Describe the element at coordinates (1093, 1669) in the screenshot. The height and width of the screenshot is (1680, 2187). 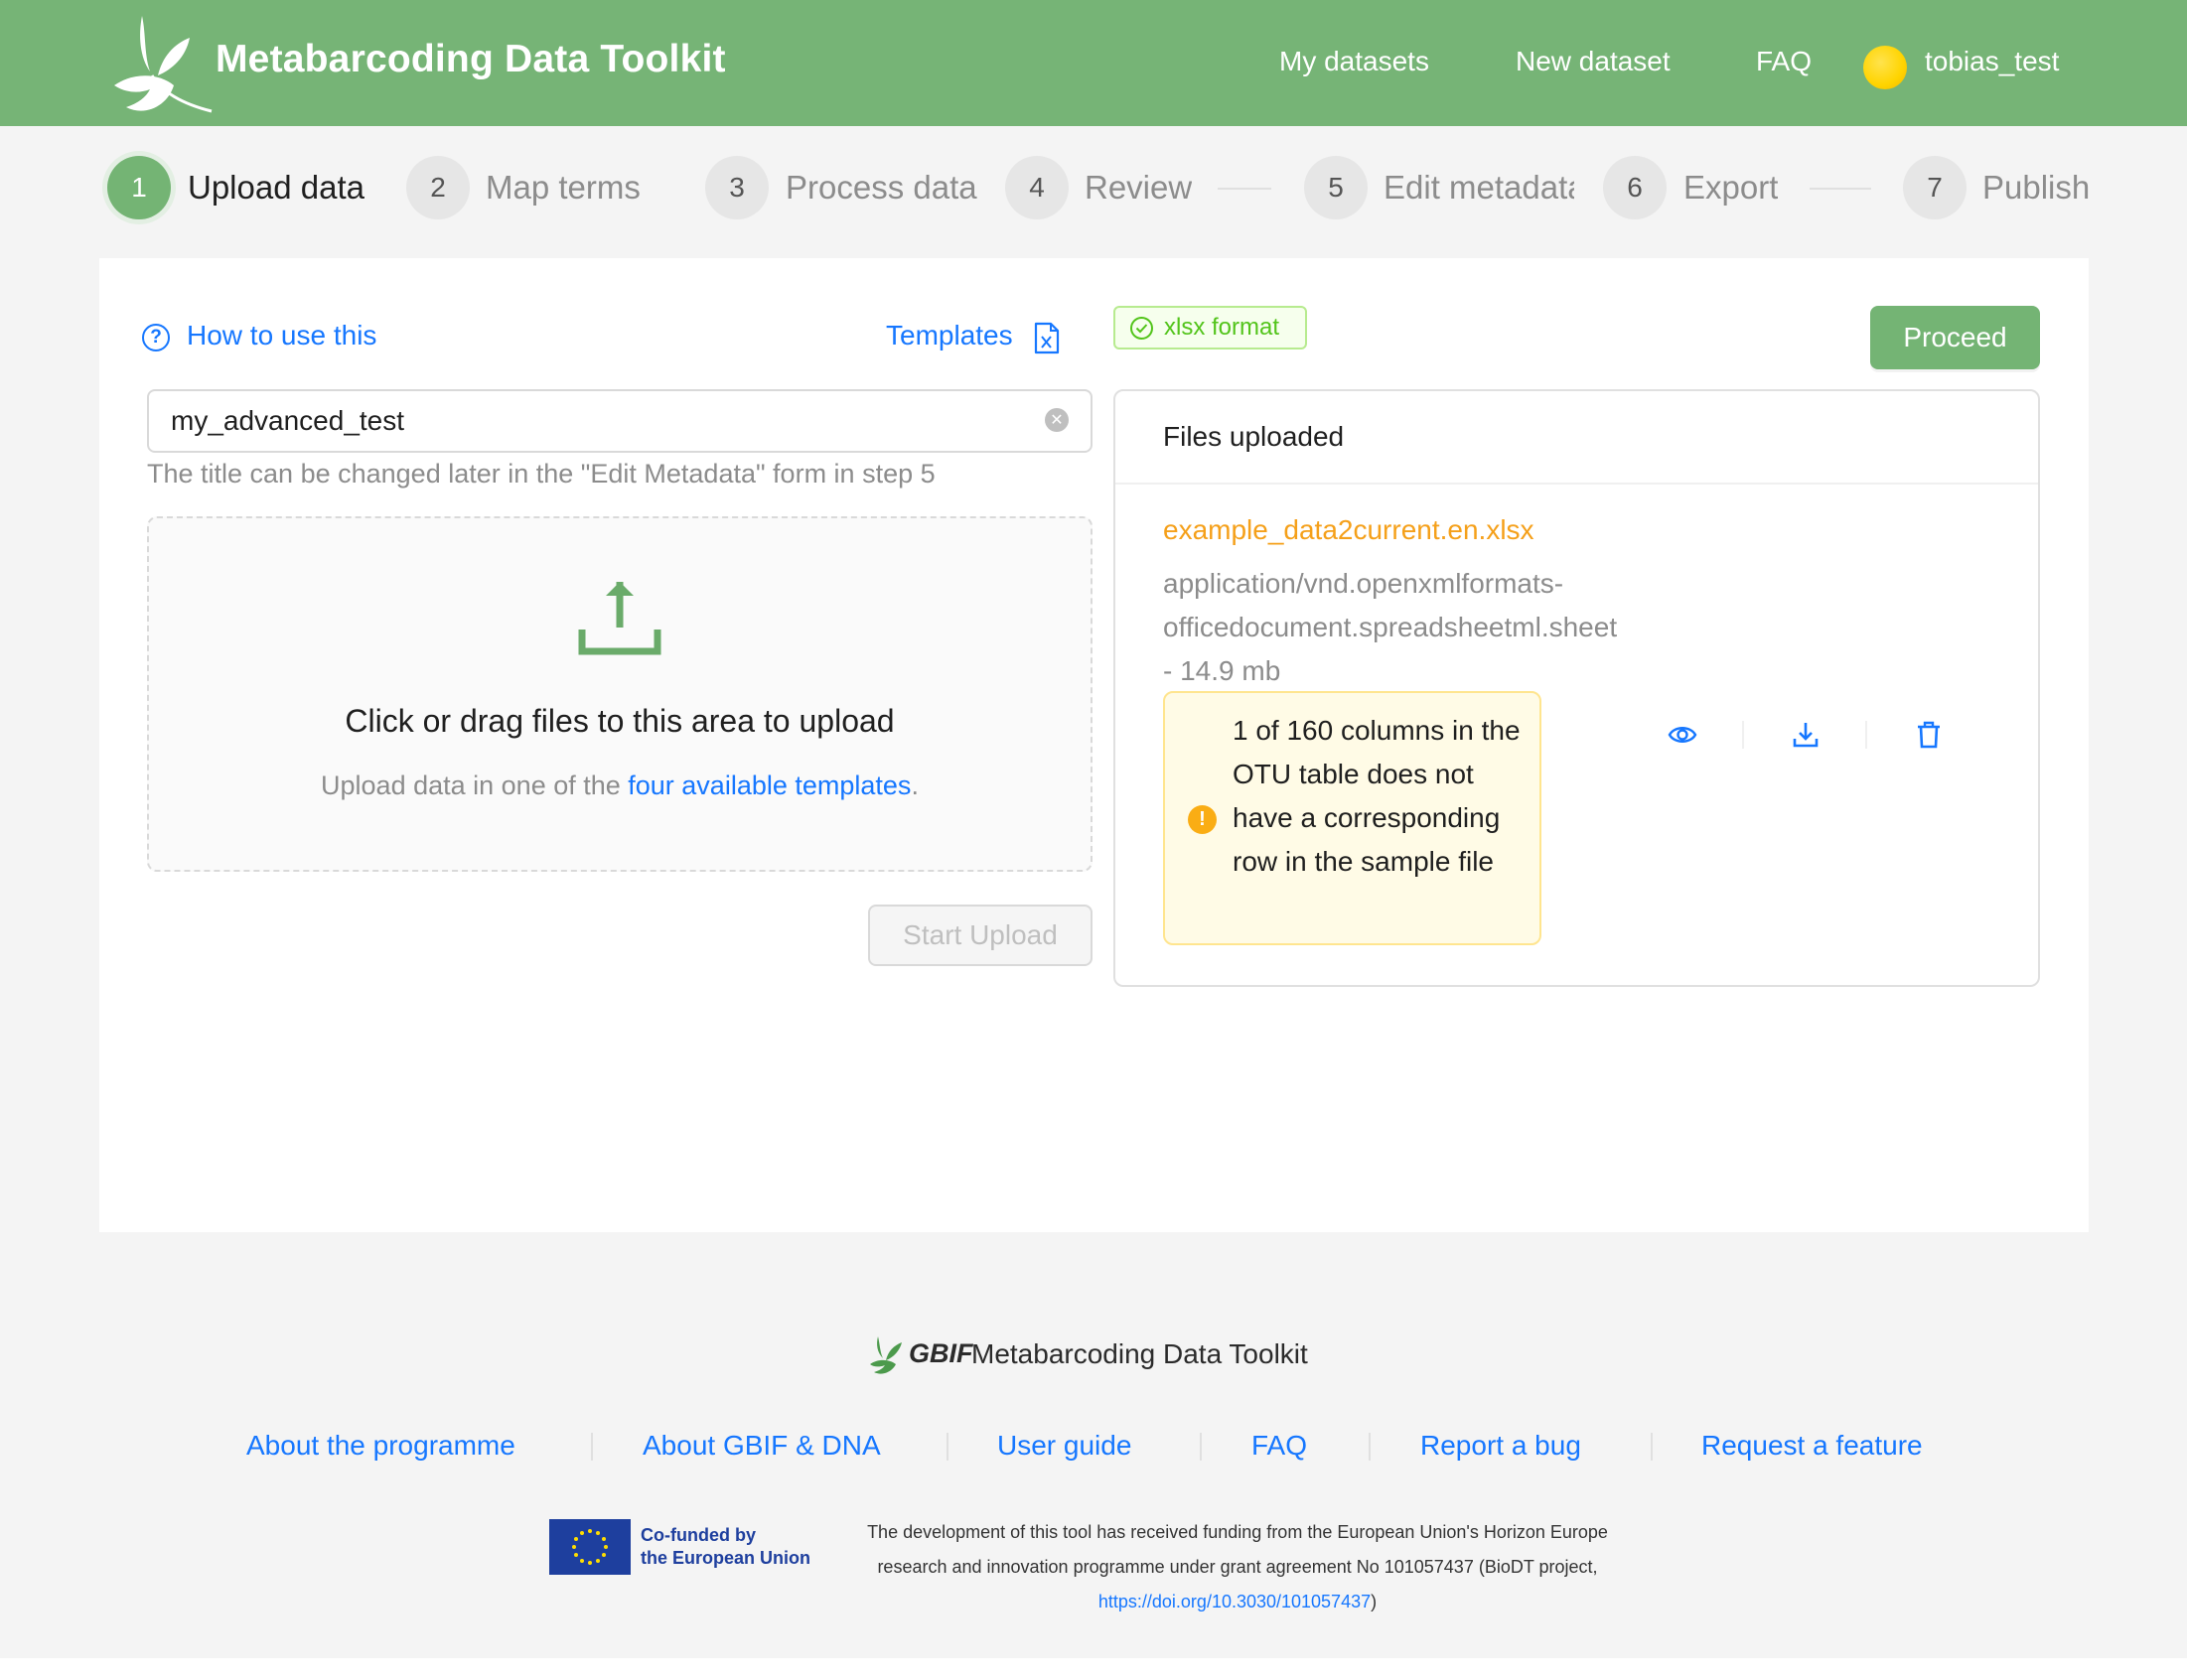
I see `page-bottom` at that location.